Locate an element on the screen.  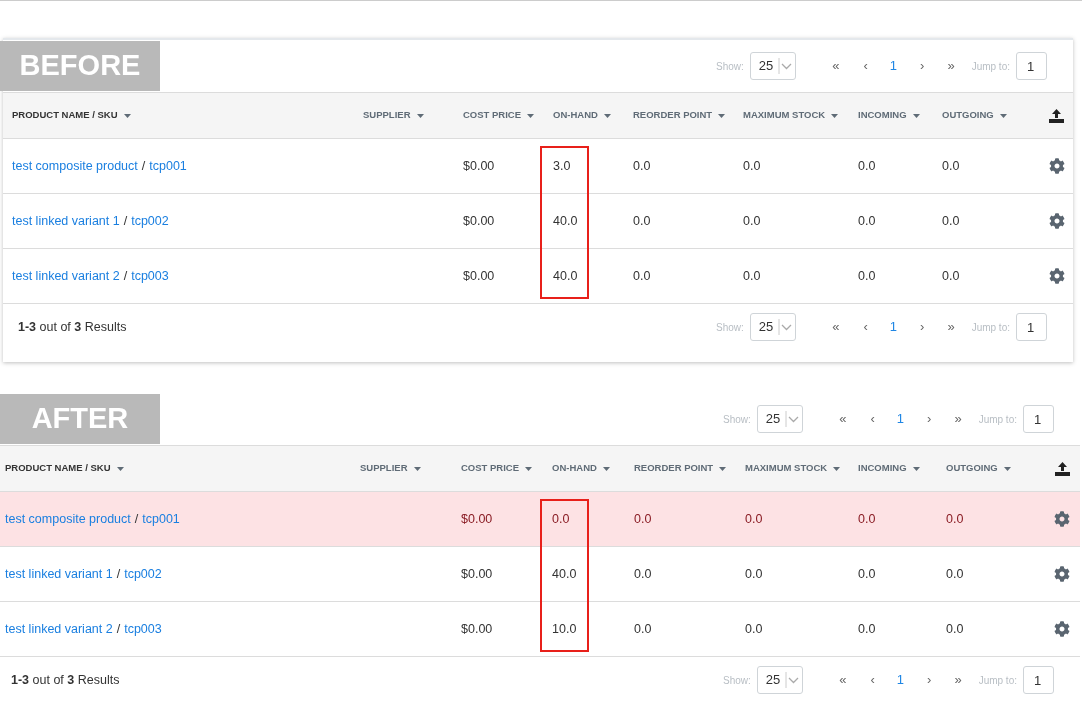
section-badge: BEFORE is located at coordinates (80, 66).